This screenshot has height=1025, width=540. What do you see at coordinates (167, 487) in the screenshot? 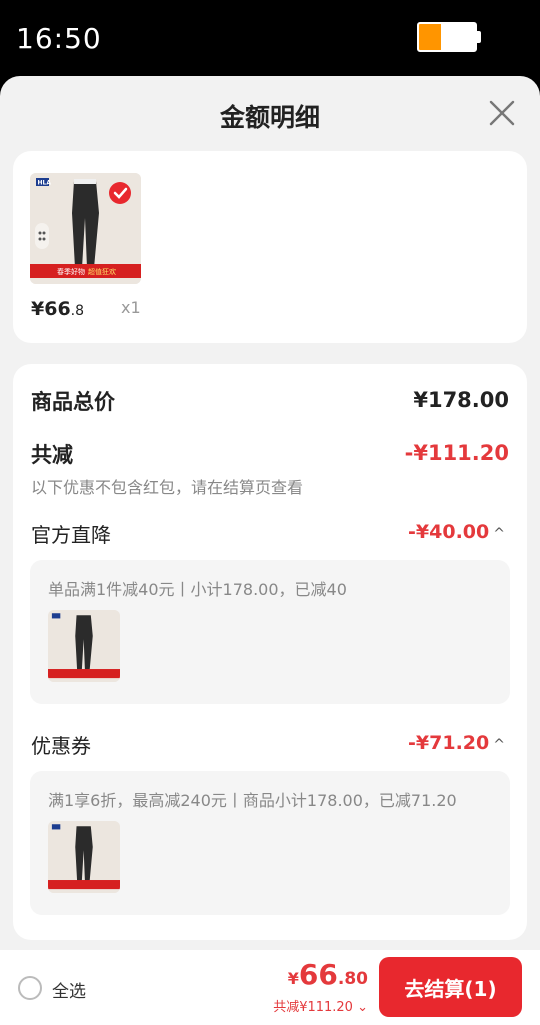
I see `discount-note: 以下优惠不包含红包，请在结算页查看` at bounding box center [167, 487].